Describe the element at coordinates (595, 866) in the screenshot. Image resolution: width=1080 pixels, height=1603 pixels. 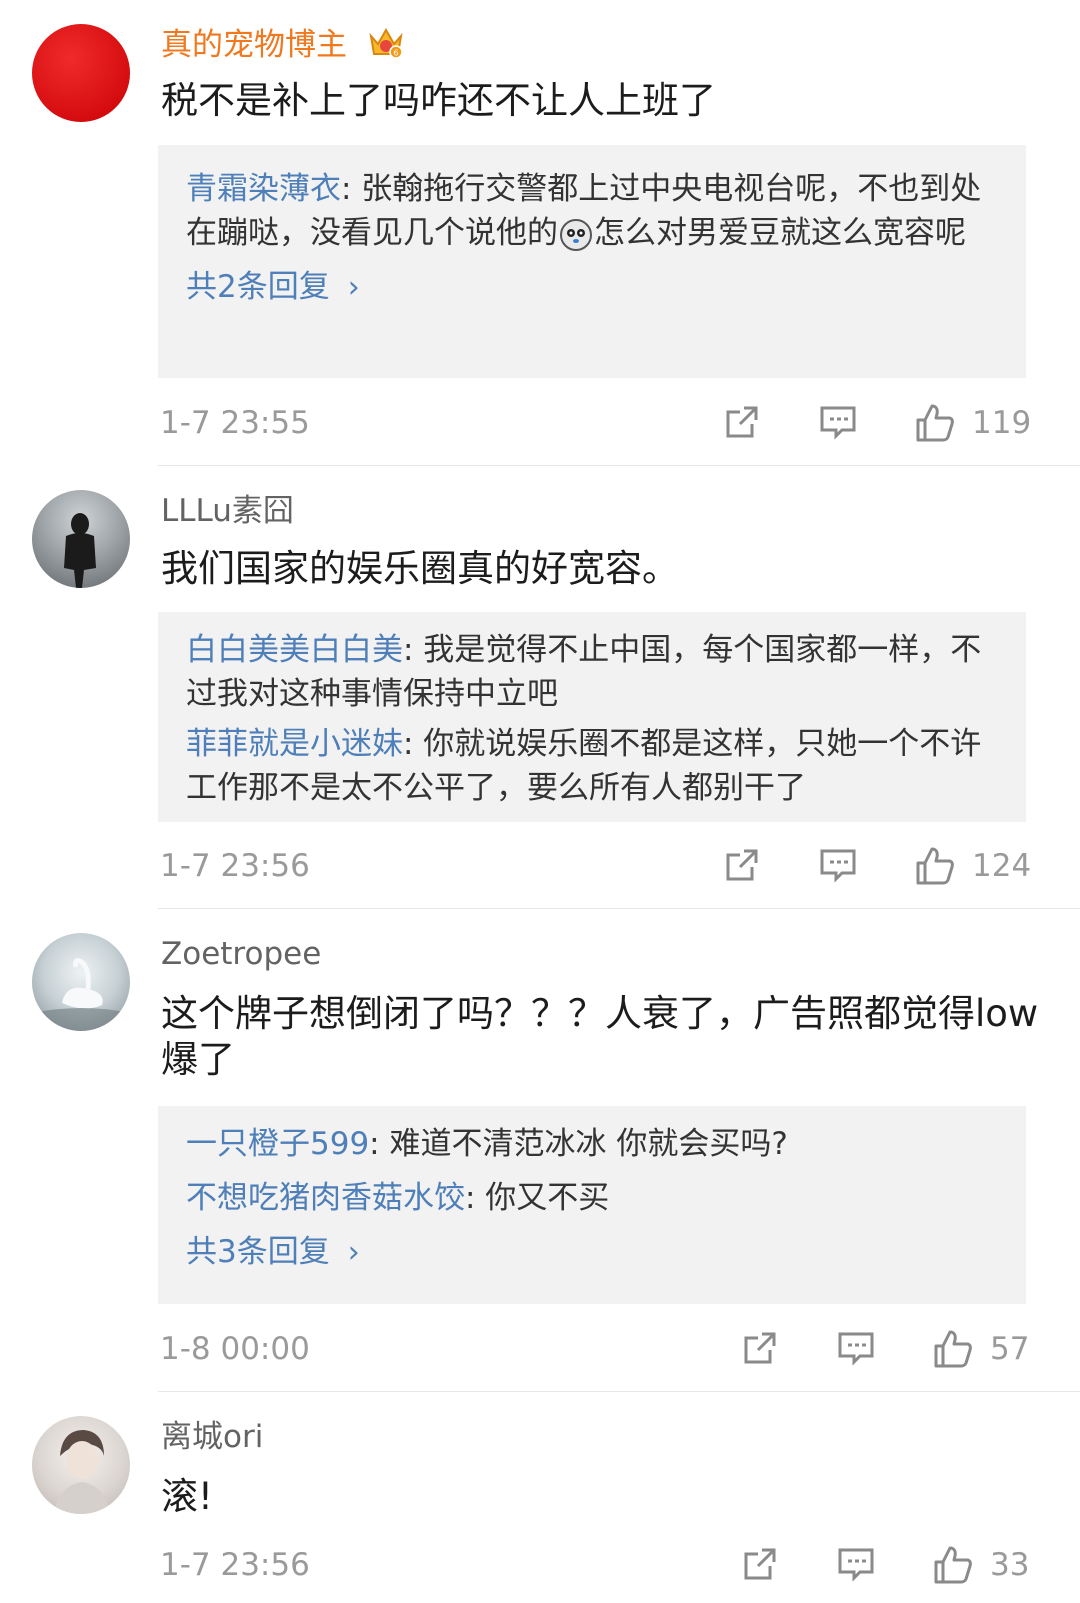
I see `comment-footer: 1-7 23:56 124` at that location.